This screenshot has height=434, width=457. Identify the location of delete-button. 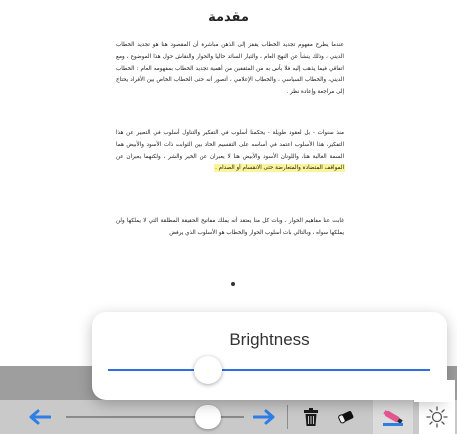
(311, 417).